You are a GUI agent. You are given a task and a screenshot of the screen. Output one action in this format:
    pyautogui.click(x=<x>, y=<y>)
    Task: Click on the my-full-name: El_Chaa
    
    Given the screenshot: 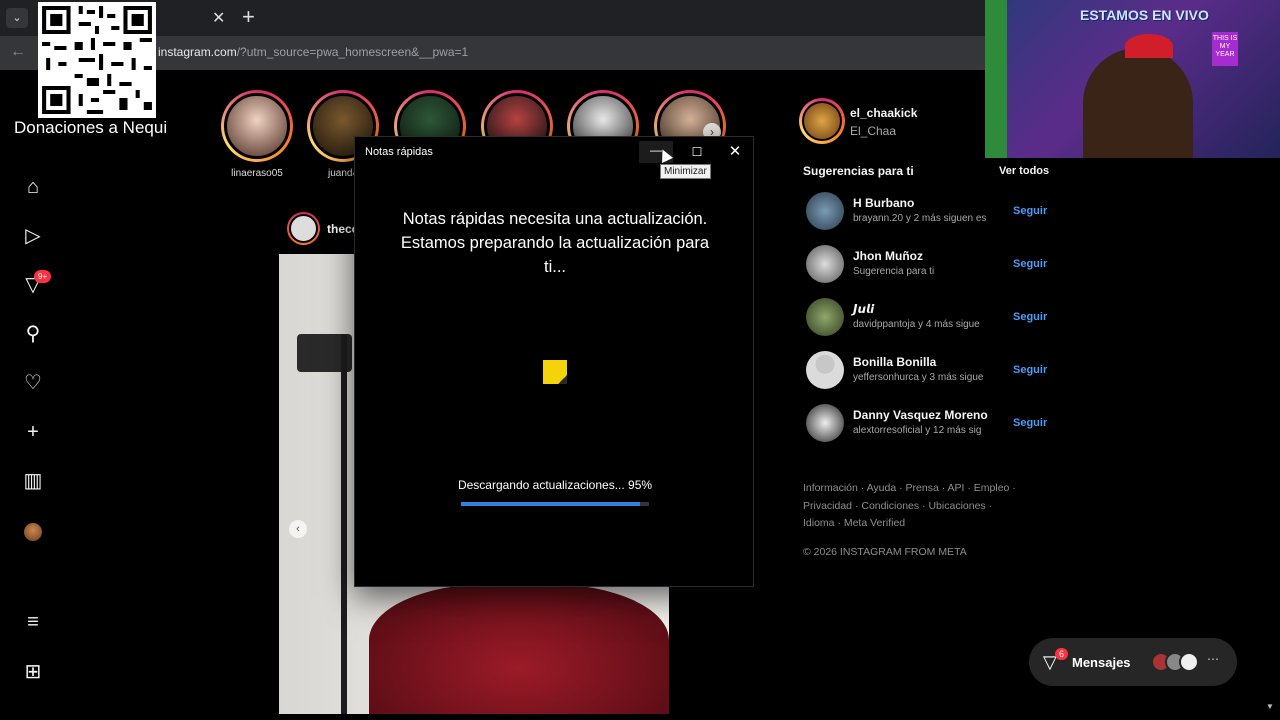 What is the action you would take?
    pyautogui.click(x=873, y=131)
    